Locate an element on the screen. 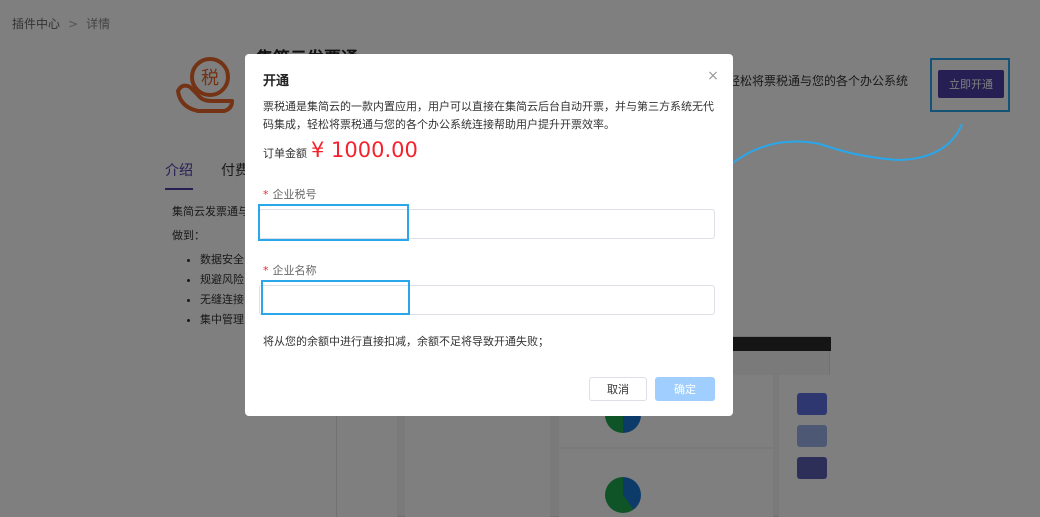  tax-id-input is located at coordinates (487, 224).